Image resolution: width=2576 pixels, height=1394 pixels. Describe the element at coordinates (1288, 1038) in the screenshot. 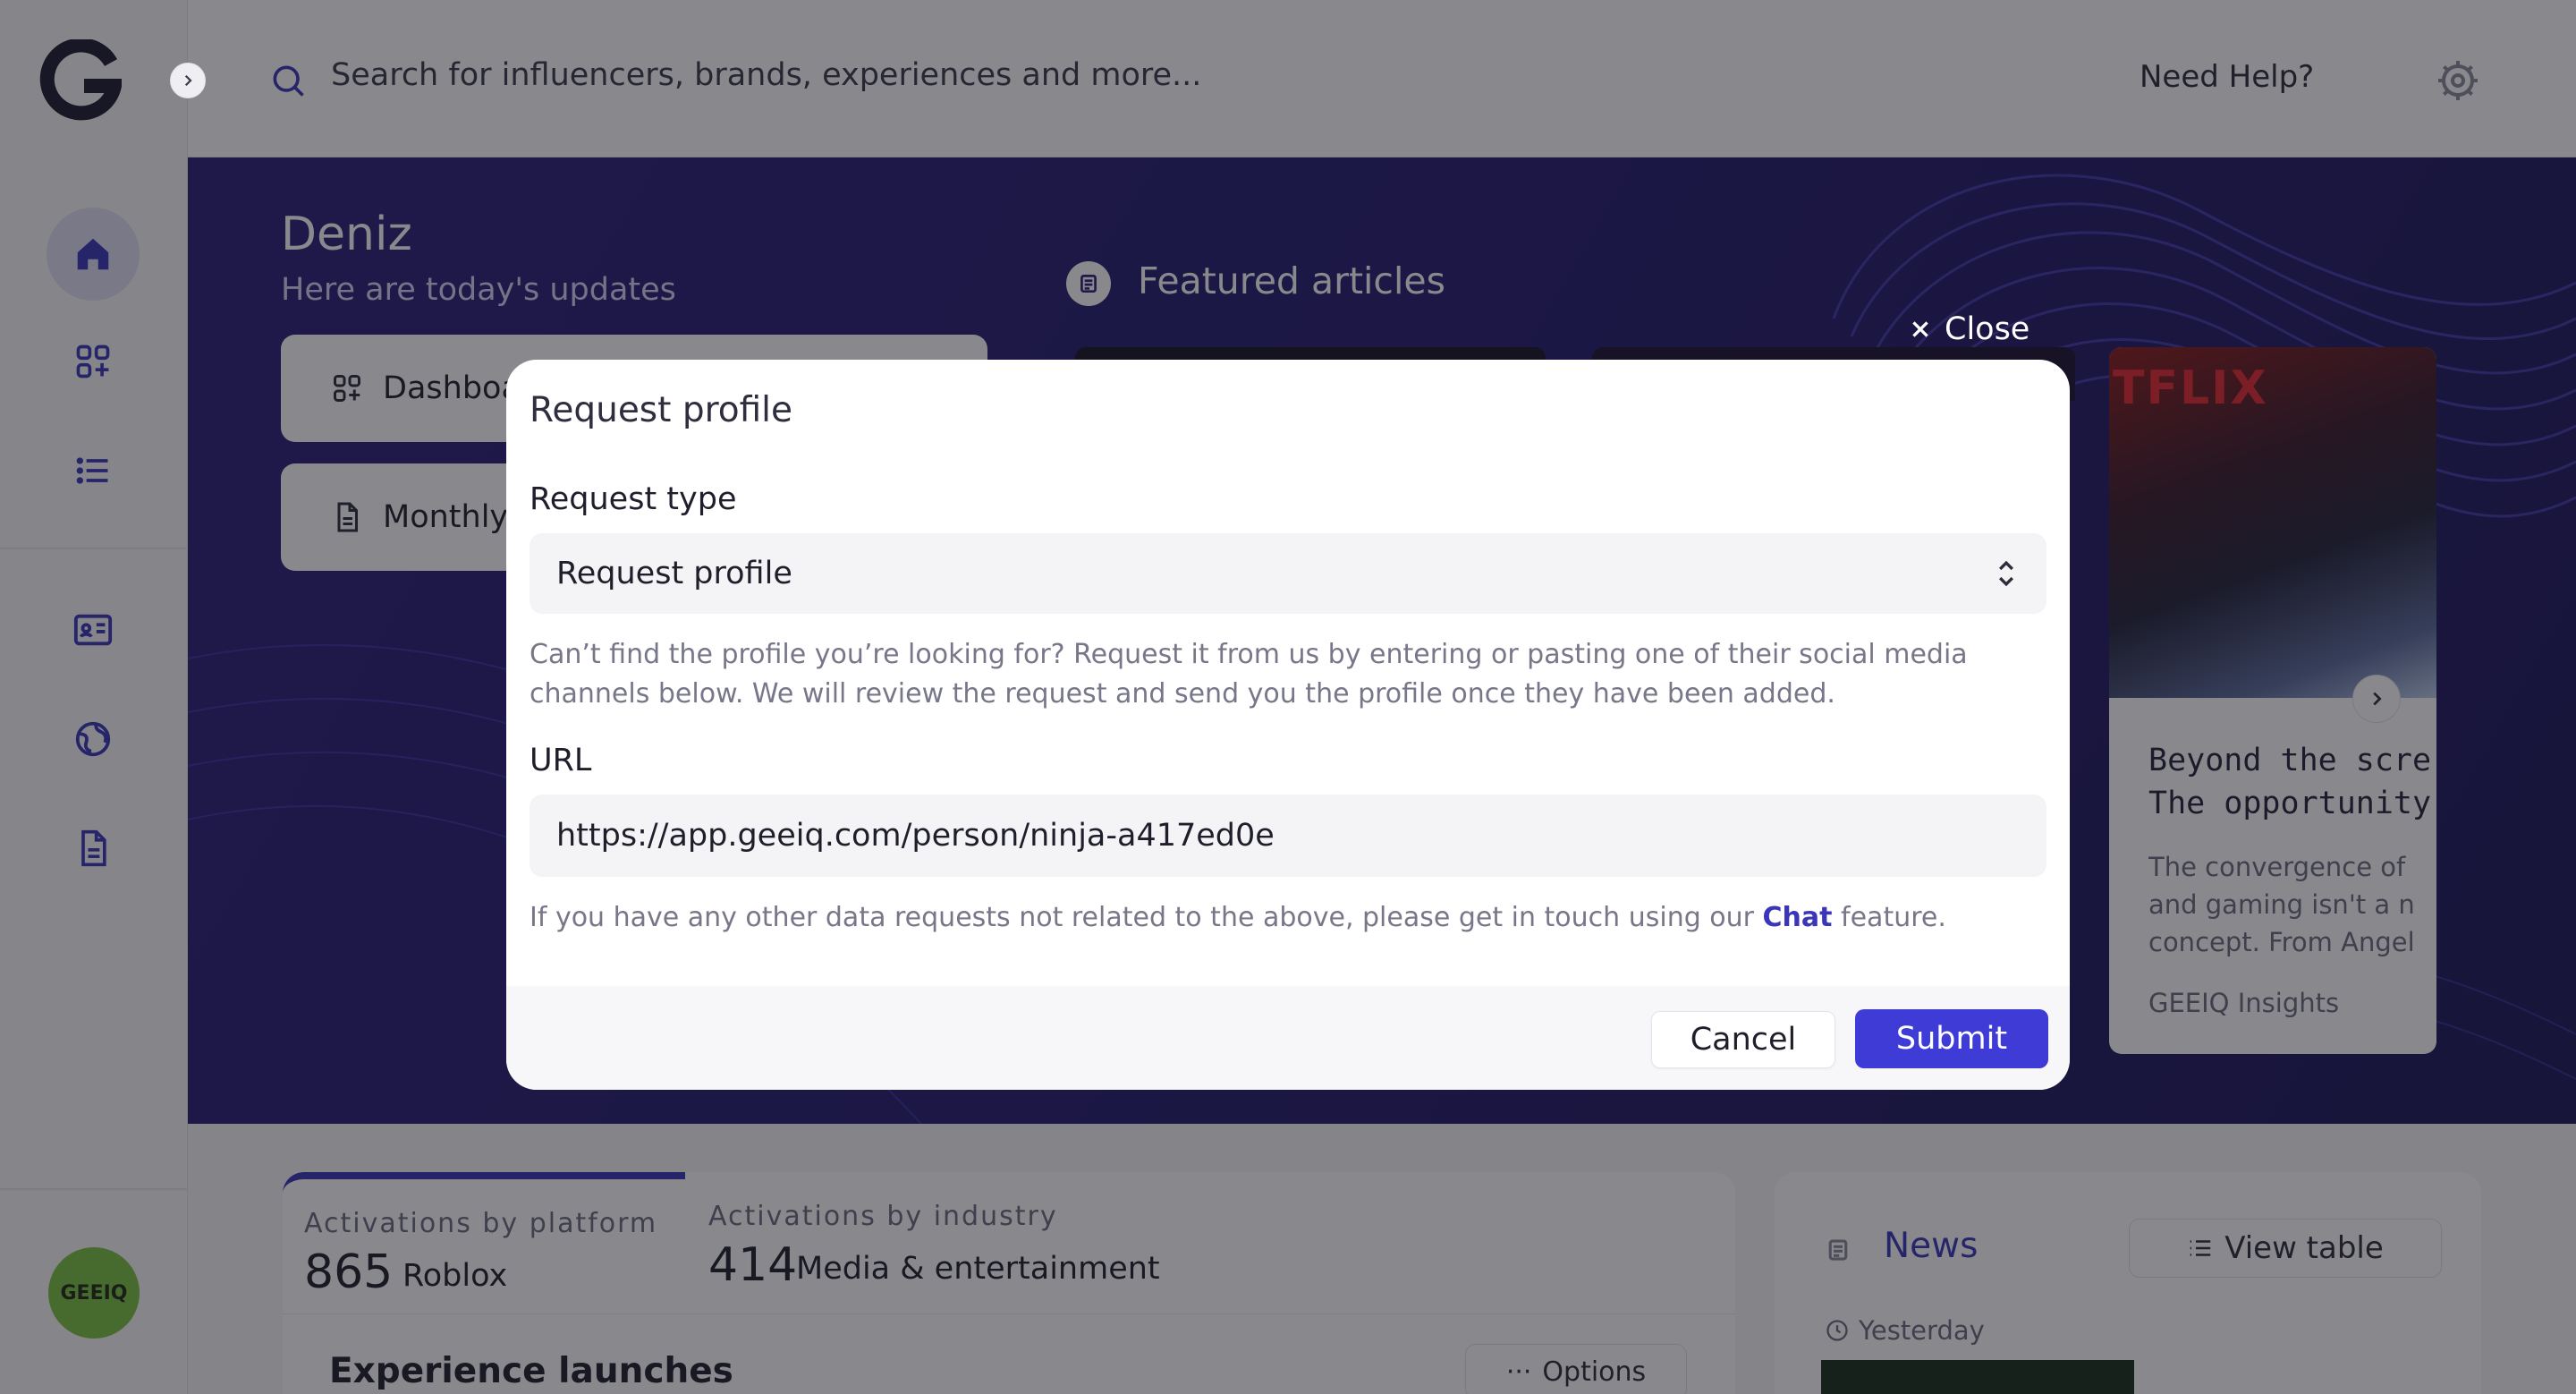

I see `modal-footer: Cancel Submit` at that location.